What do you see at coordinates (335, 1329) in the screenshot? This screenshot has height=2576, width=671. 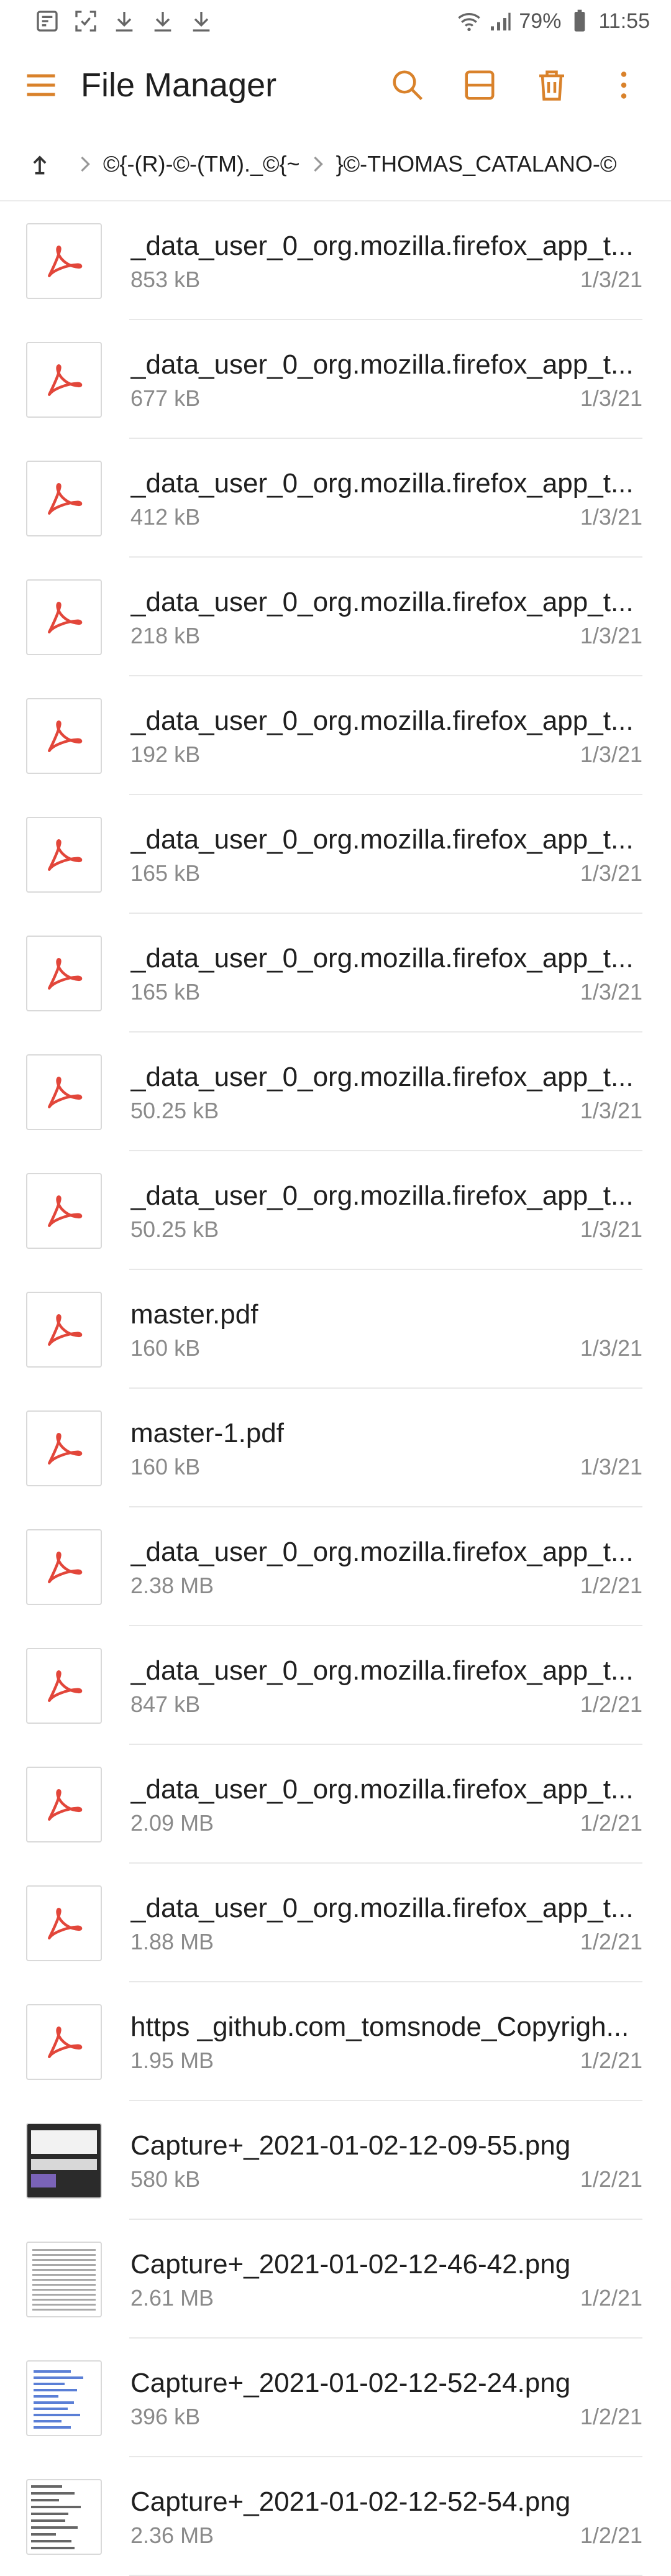 I see `file-row: master.pdf 160 kB 1/3/21` at bounding box center [335, 1329].